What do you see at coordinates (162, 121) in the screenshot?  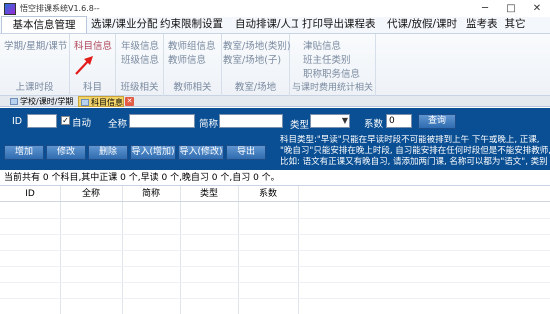 I see `fullname-input` at bounding box center [162, 121].